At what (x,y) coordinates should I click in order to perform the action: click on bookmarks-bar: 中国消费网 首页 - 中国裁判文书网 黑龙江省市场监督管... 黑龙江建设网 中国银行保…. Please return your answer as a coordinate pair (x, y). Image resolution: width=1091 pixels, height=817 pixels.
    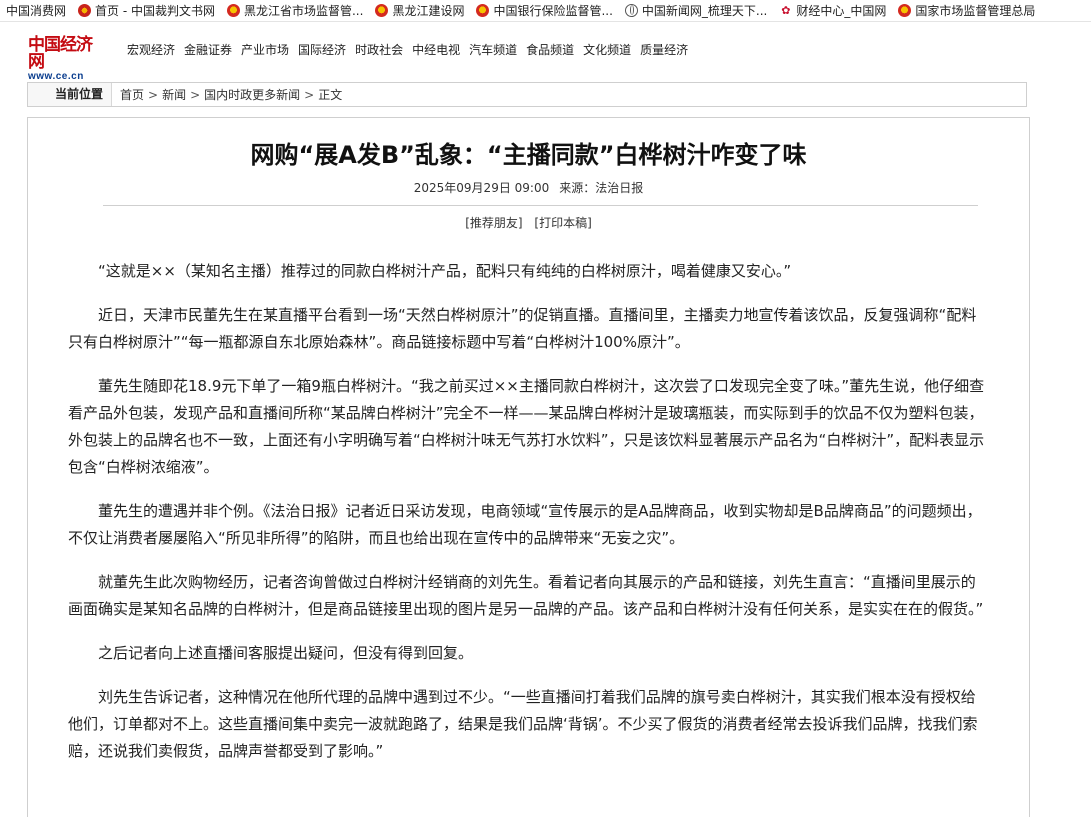
    Looking at the image, I should click on (545, 11).